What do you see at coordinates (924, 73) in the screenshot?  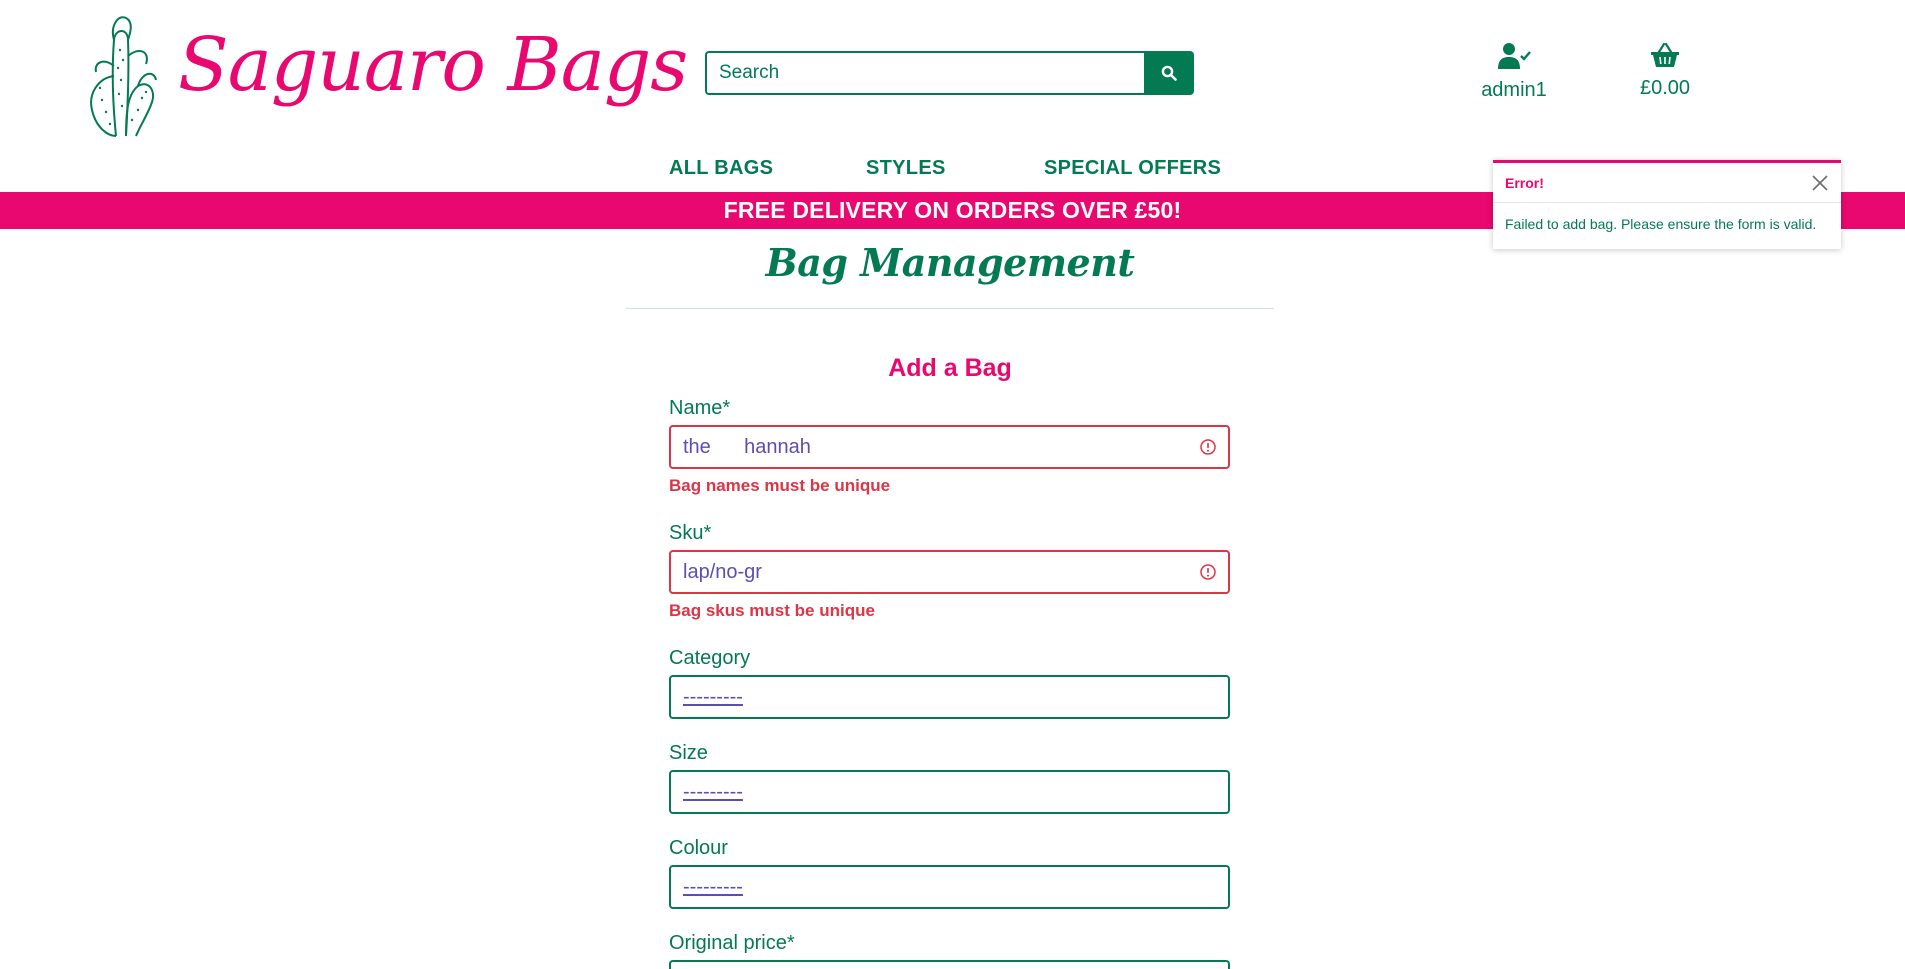 I see `search-input` at bounding box center [924, 73].